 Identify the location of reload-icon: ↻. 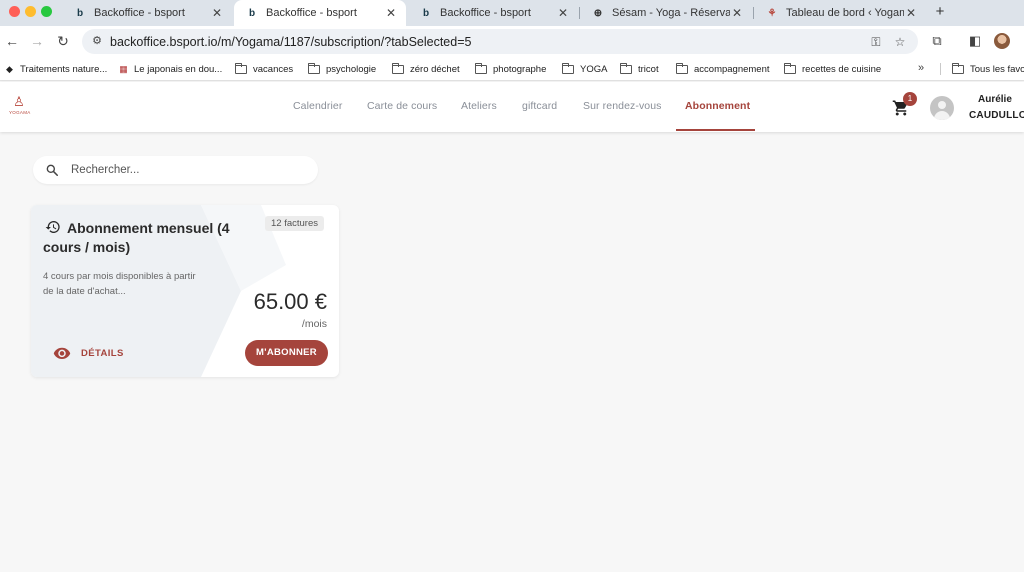
(63, 41).